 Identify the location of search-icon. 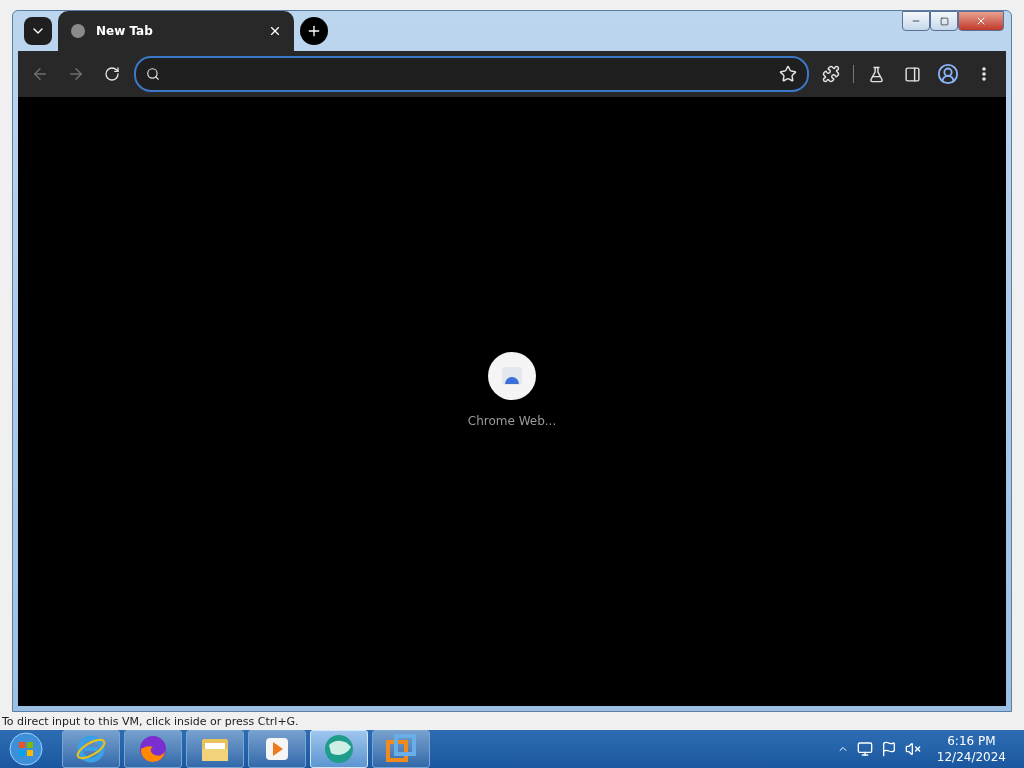
(153, 74).